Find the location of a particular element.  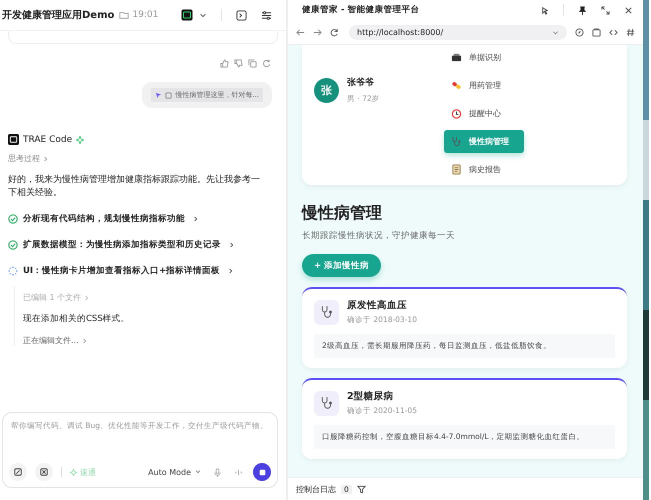

panel-icon is located at coordinates (241, 15).